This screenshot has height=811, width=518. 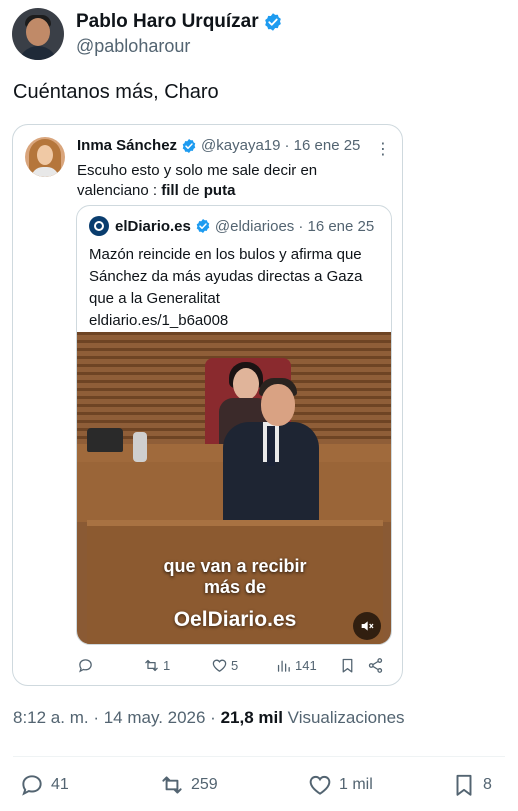 I want to click on quoted-like-count: 5, so click(x=235, y=665).